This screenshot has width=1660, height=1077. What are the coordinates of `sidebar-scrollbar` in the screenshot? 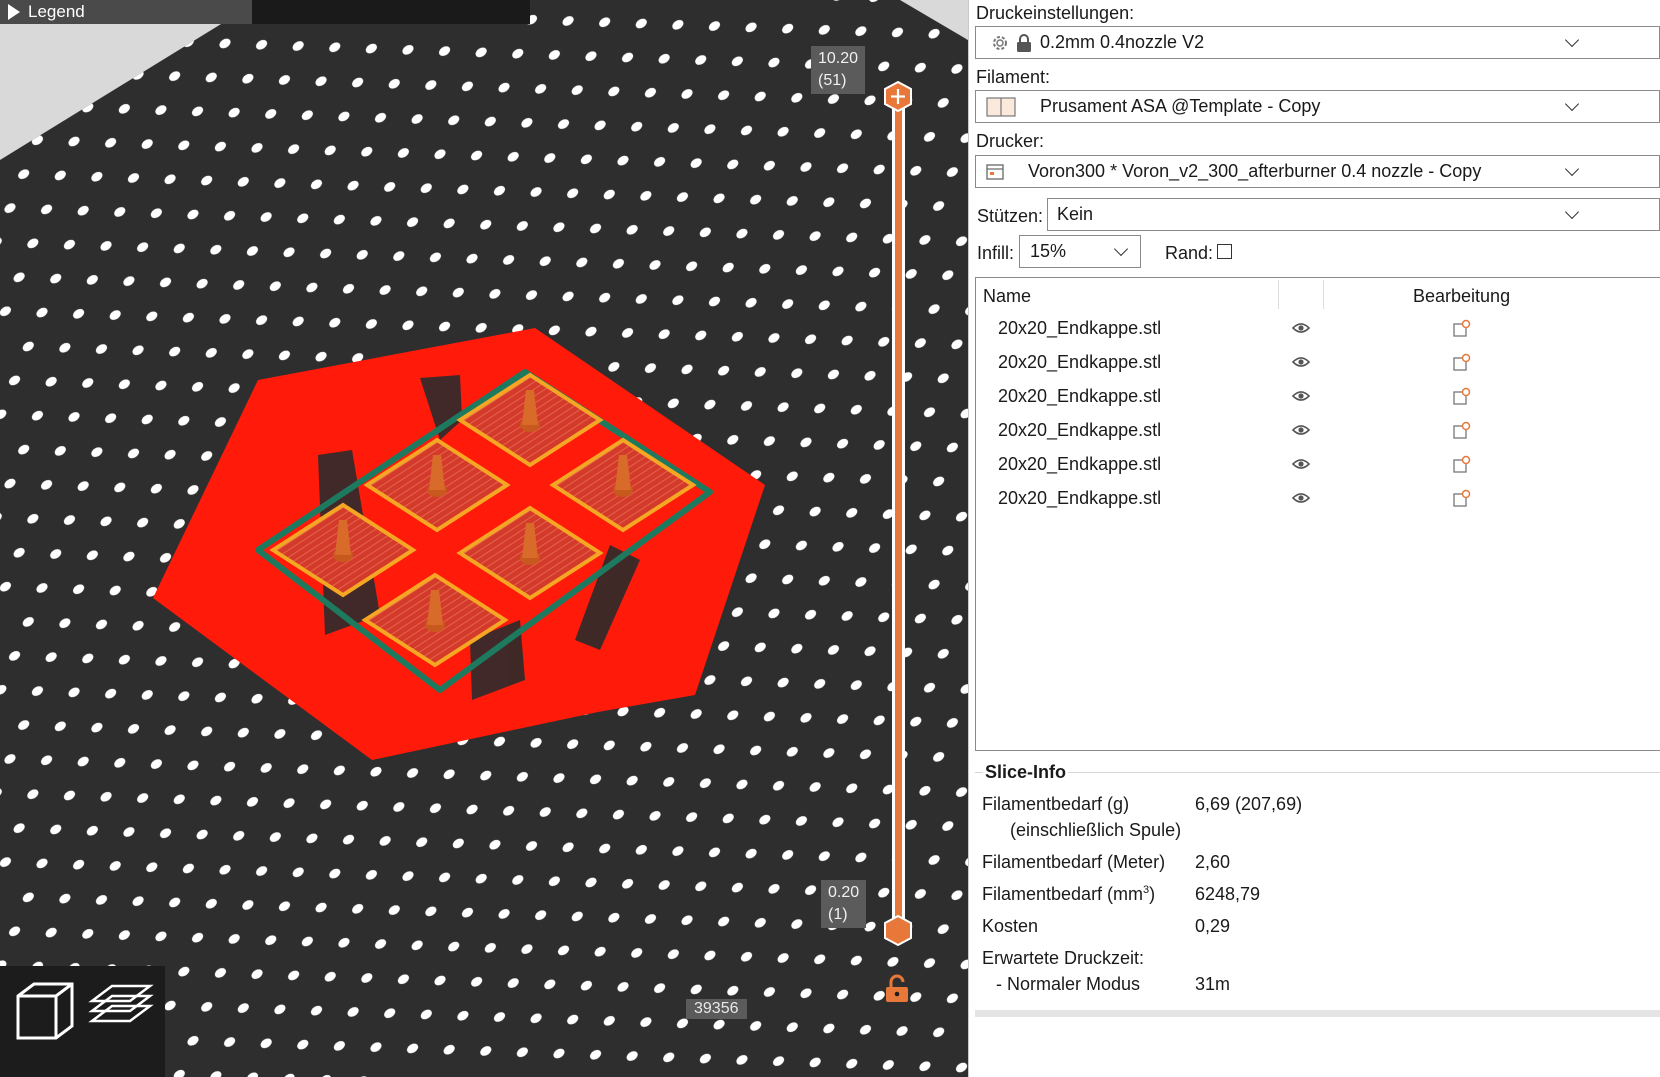 It's located at (1317, 1013).